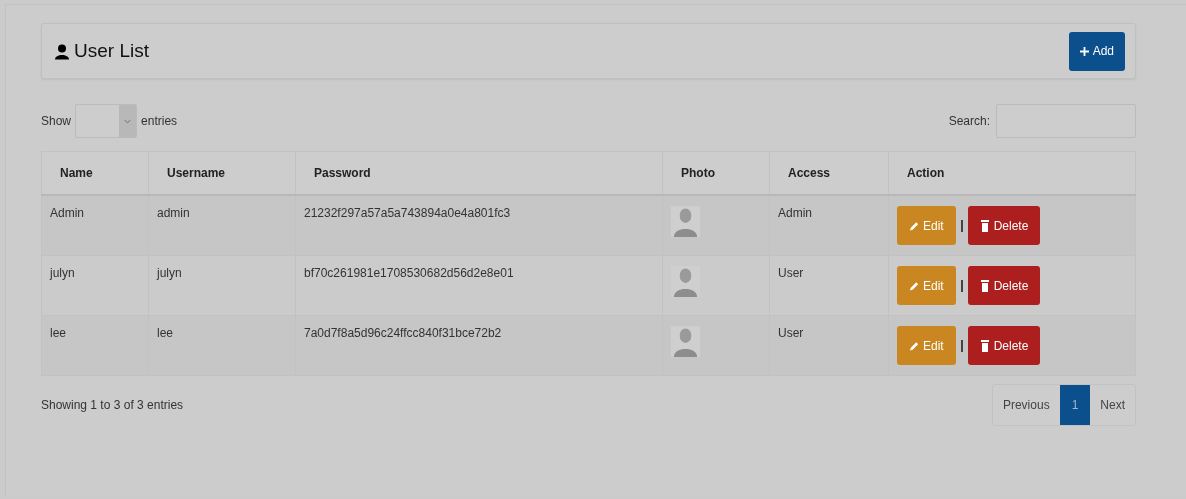  I want to click on column-header: Access, so click(829, 173).